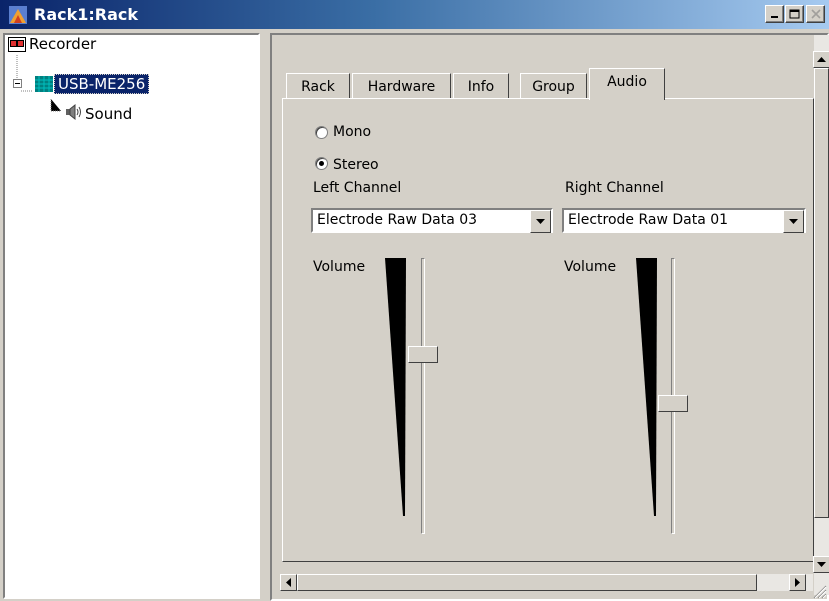 Image resolution: width=829 pixels, height=601 pixels. Describe the element at coordinates (357, 188) in the screenshot. I see `left-channel-label: Left Channel` at that location.